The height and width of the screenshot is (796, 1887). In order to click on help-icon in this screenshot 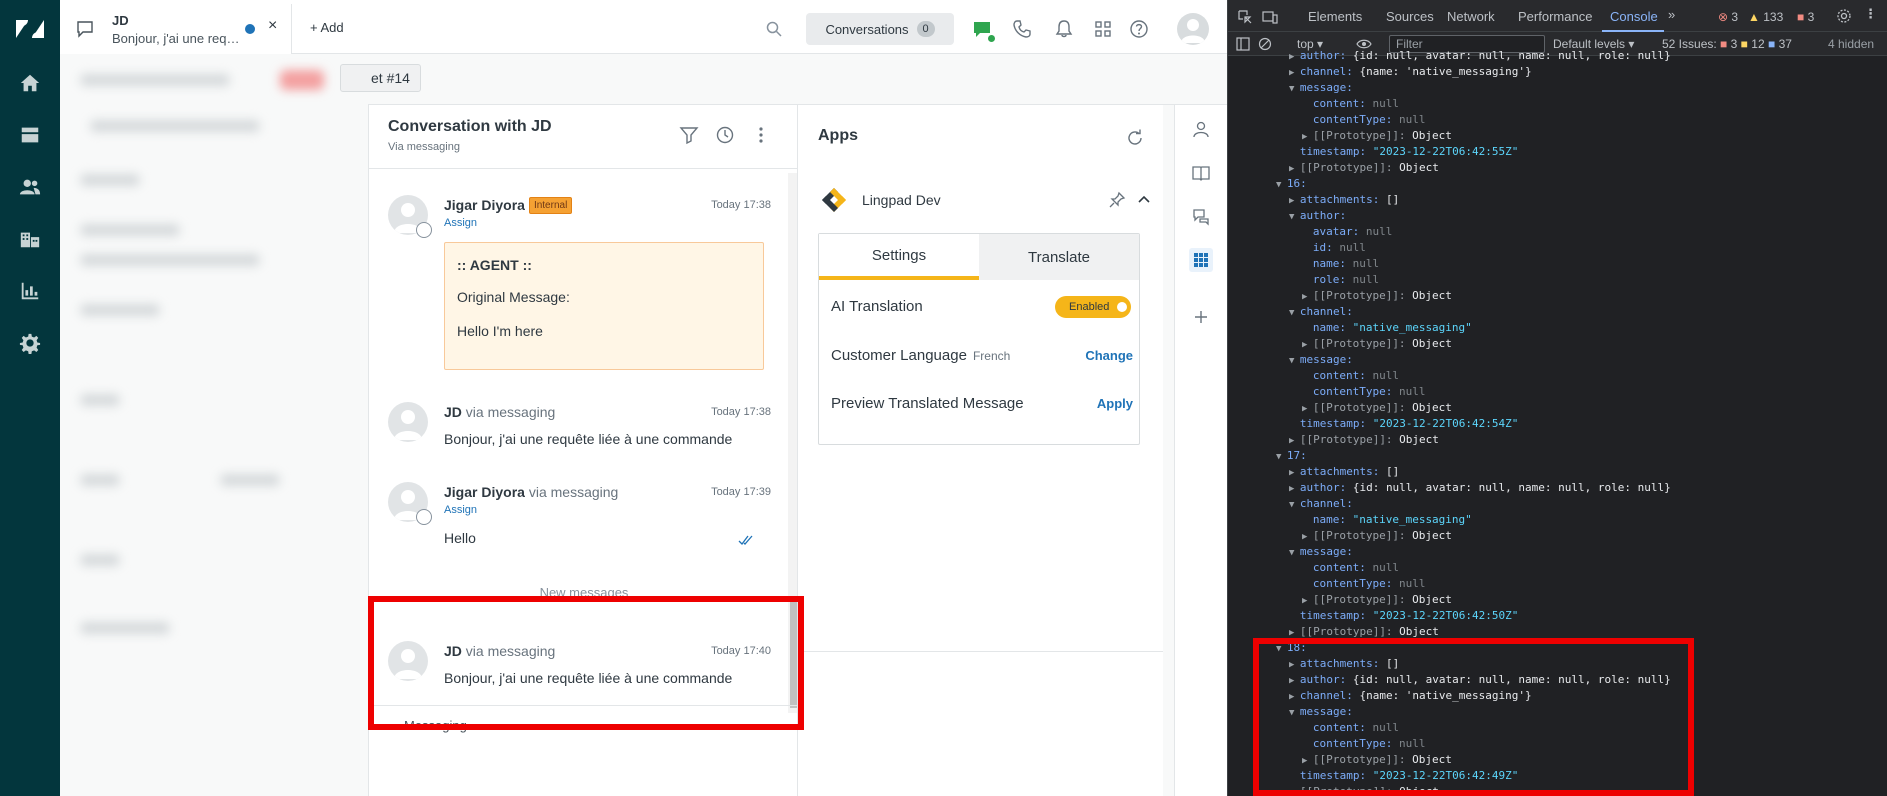, I will do `click(1139, 29)`.